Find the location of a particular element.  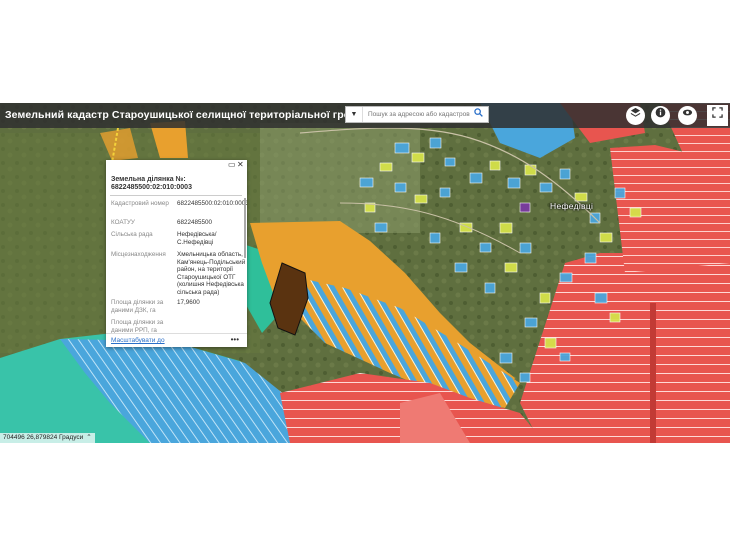

minimize-icon: ▭ is located at coordinates (232, 164).